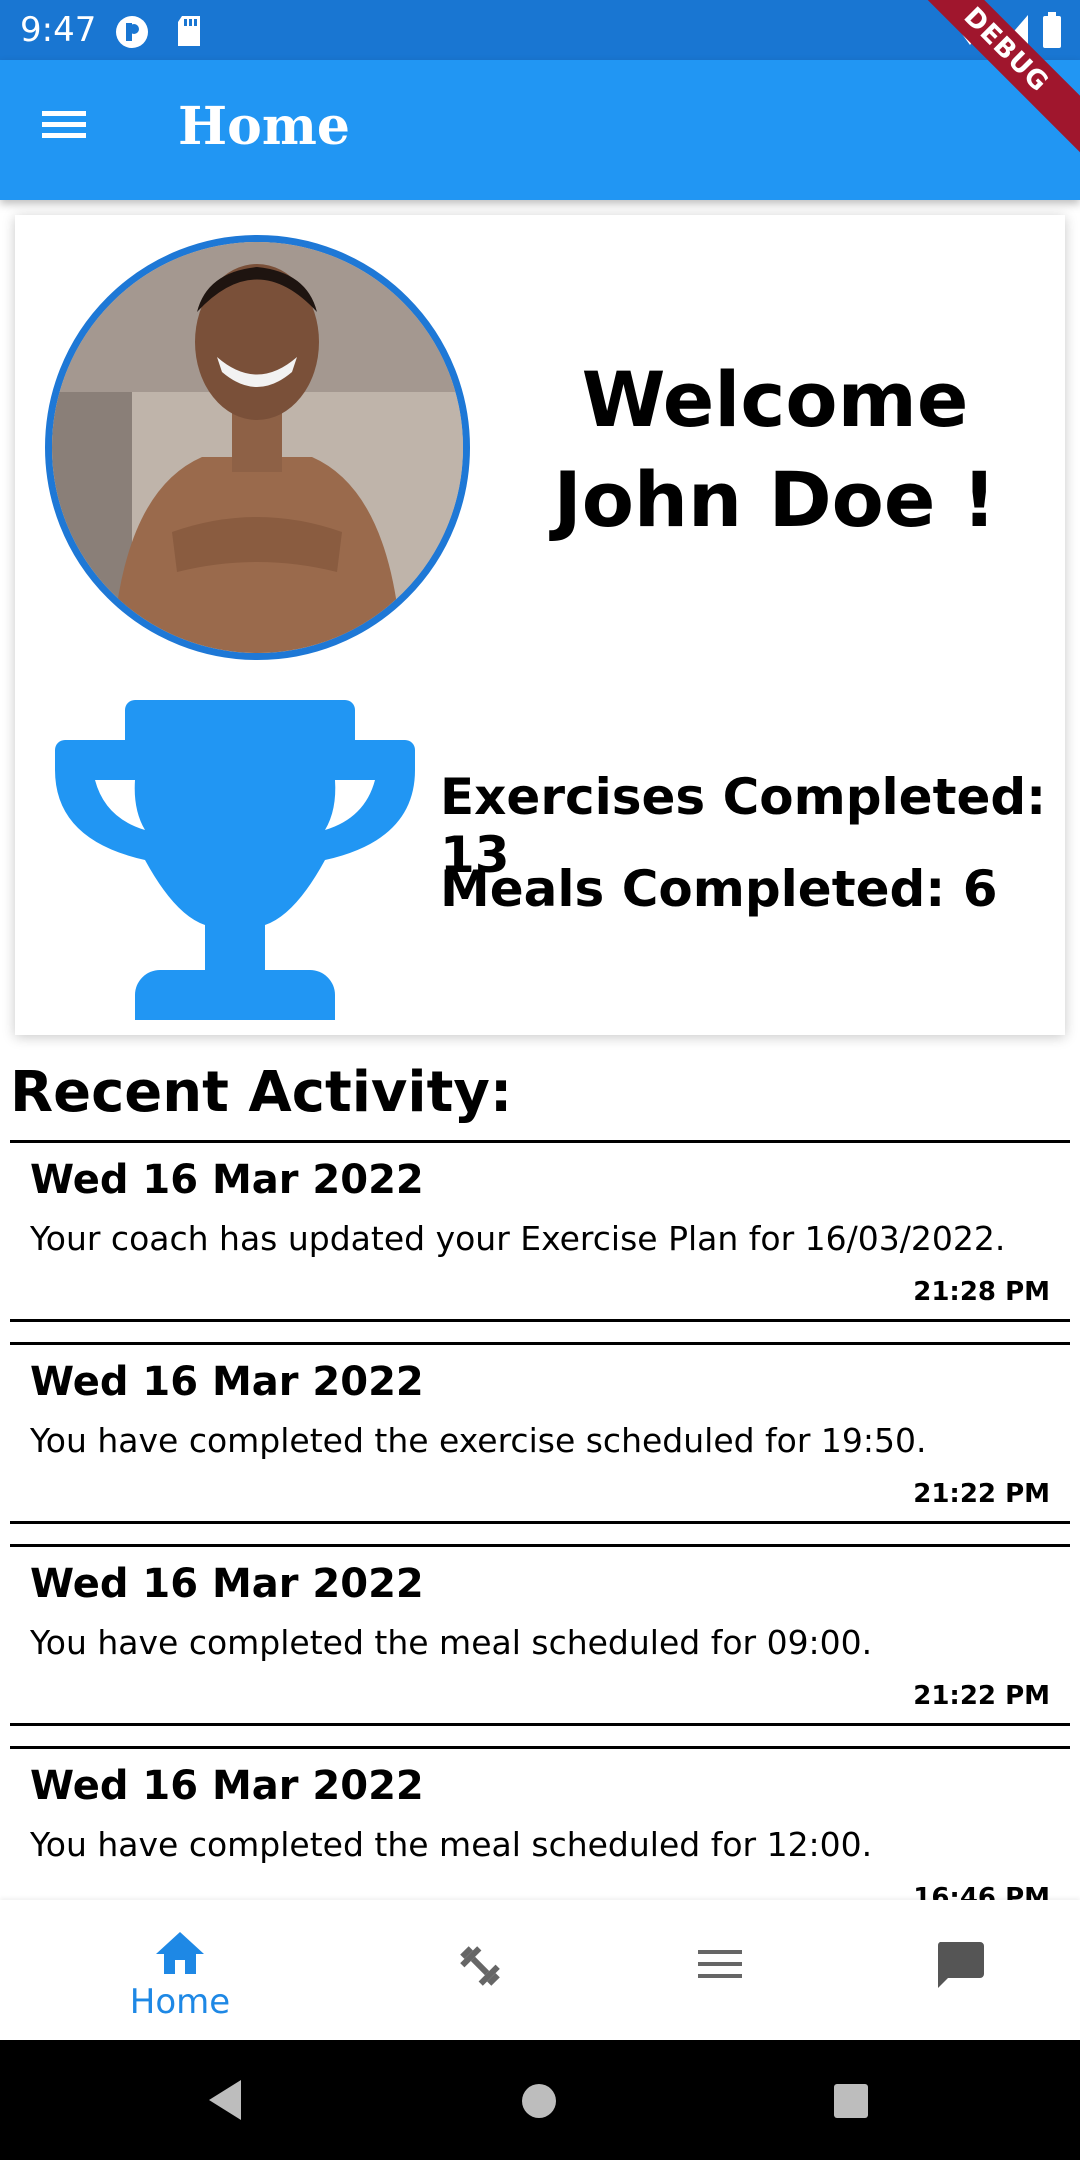  Describe the element at coordinates (132, 32) in the screenshot. I see `notification-app-icon` at that location.